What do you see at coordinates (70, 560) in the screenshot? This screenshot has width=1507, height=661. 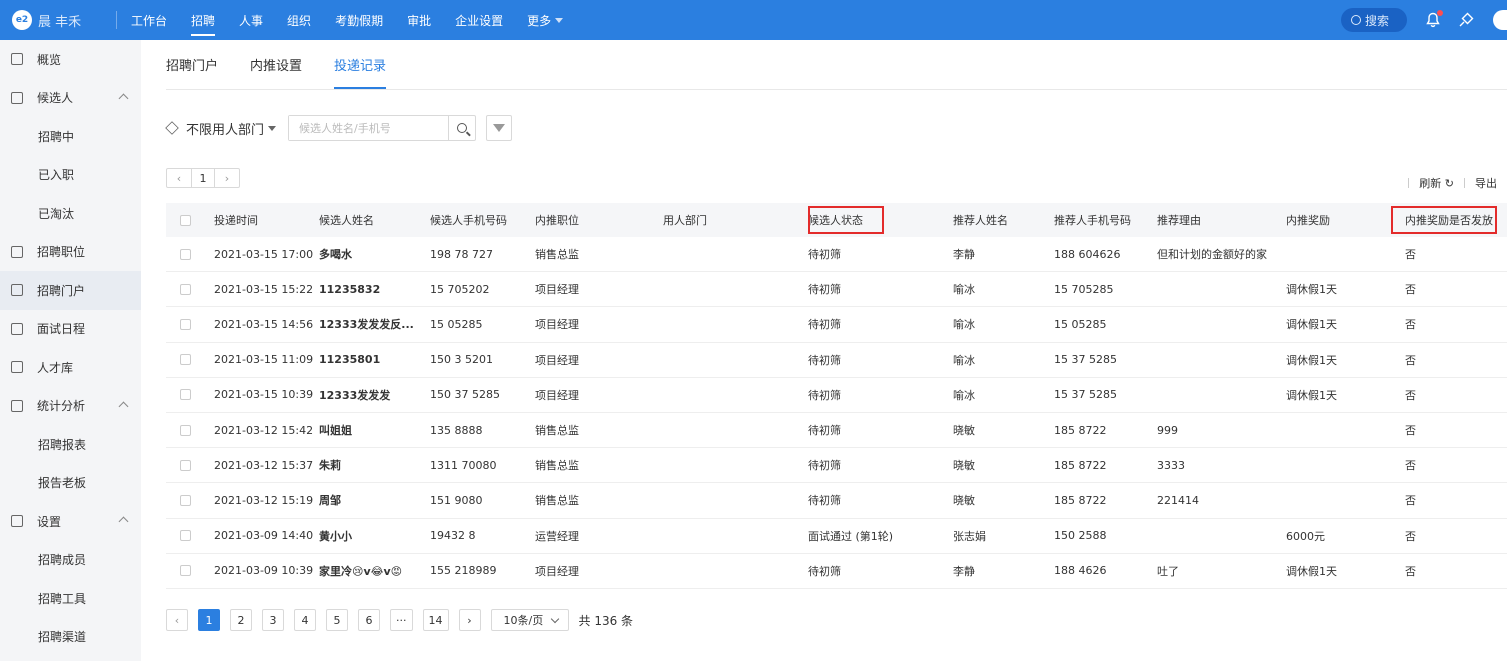 I see `sidebar-item-members: 招聘成员` at bounding box center [70, 560].